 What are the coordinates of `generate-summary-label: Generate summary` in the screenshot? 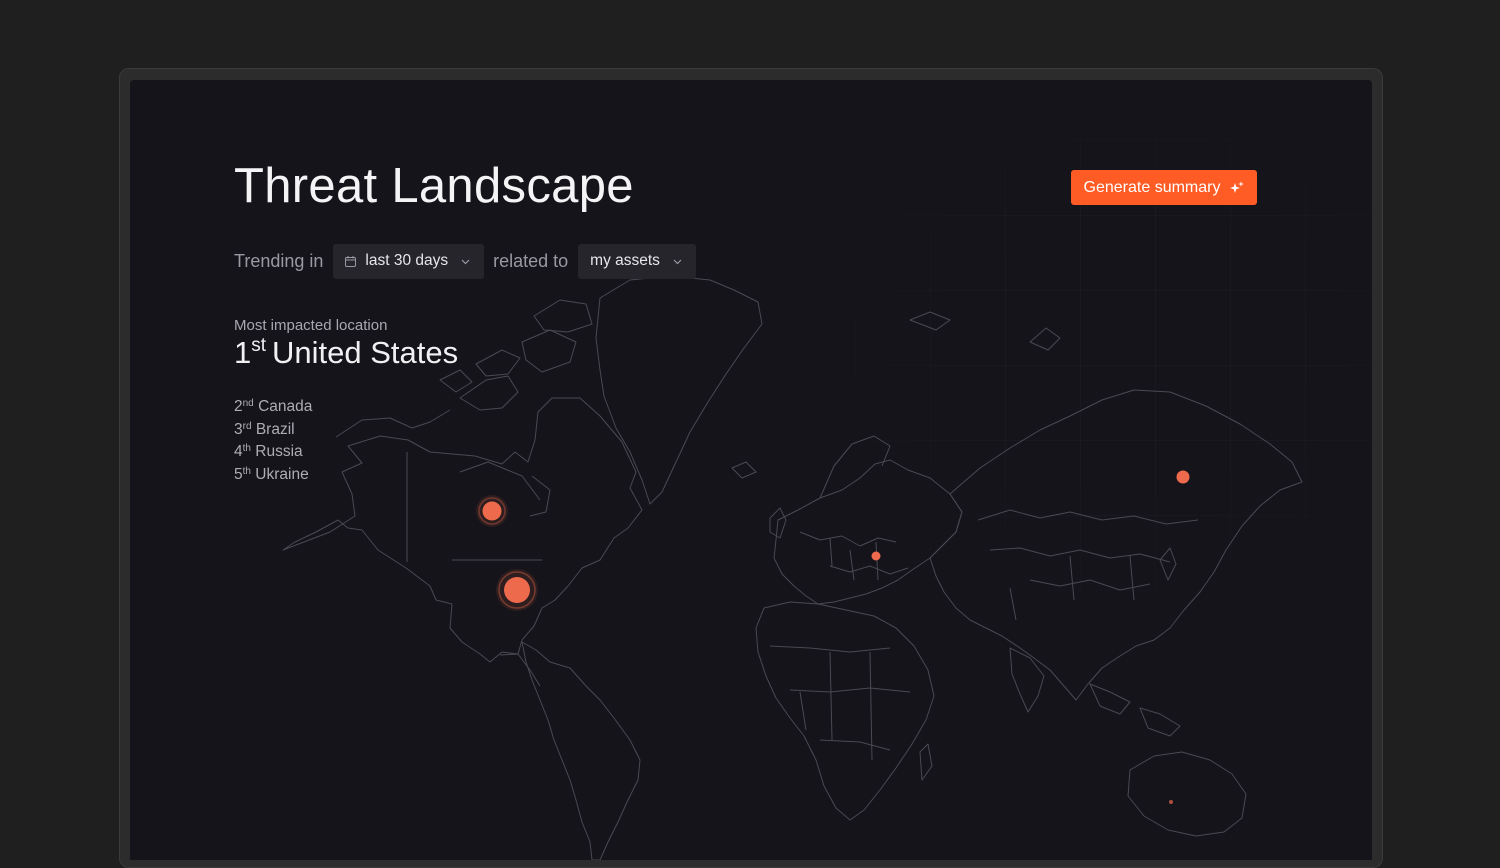 It's located at (1152, 187).